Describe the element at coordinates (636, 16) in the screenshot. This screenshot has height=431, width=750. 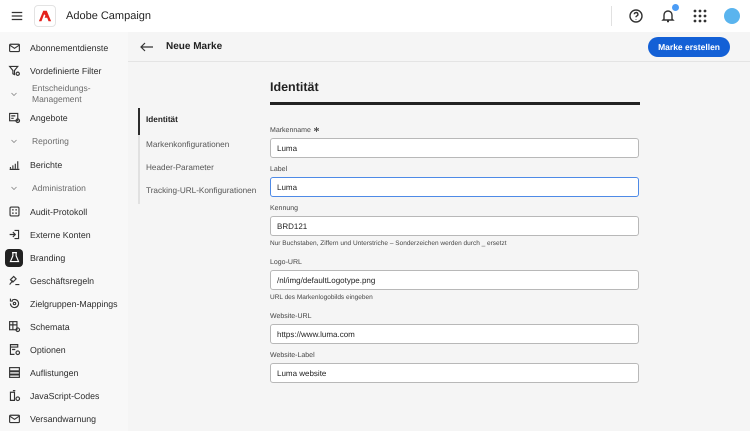
I see `help-icon` at that location.